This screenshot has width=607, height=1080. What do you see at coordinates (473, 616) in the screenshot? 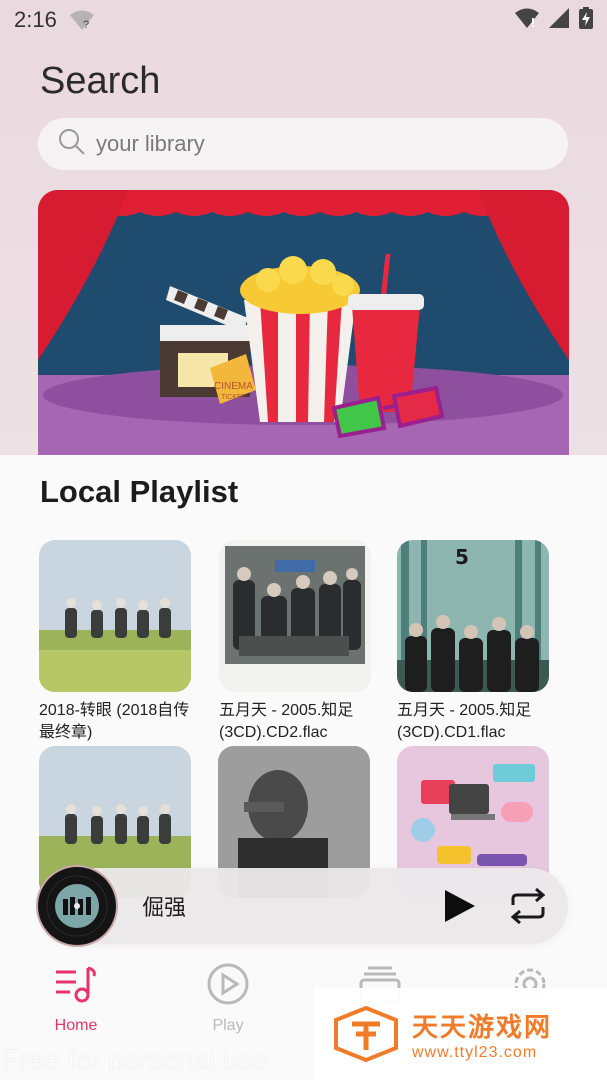
I see `album-cover: 5` at bounding box center [473, 616].